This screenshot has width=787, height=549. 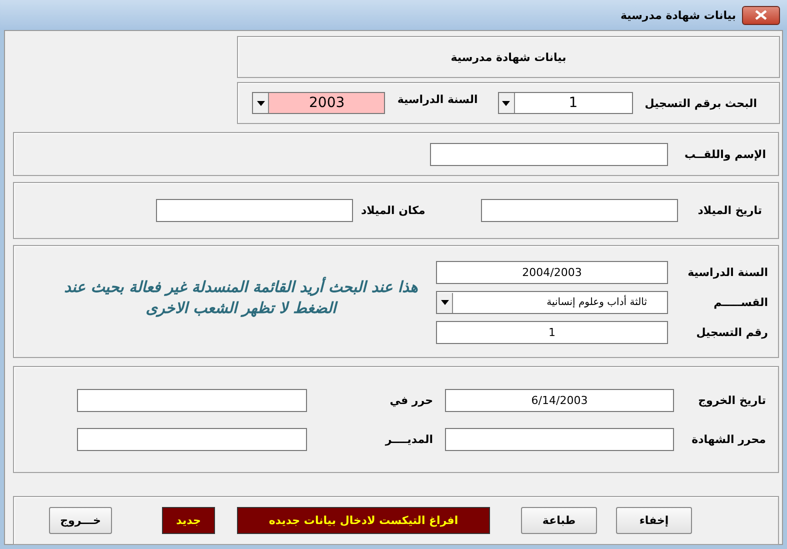 What do you see at coordinates (729, 210) in the screenshot?
I see `field-label: تاريخ الميلاد` at bounding box center [729, 210].